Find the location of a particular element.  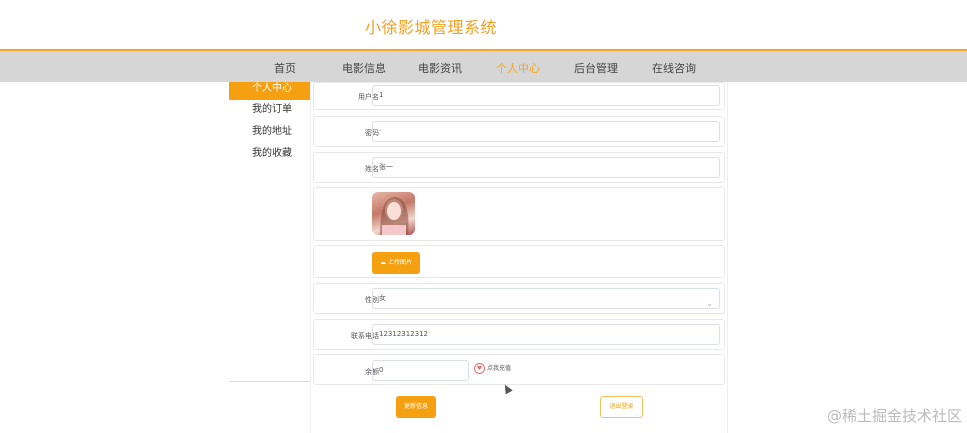

recharge-link: ♥ 点我充值 is located at coordinates (492, 368).